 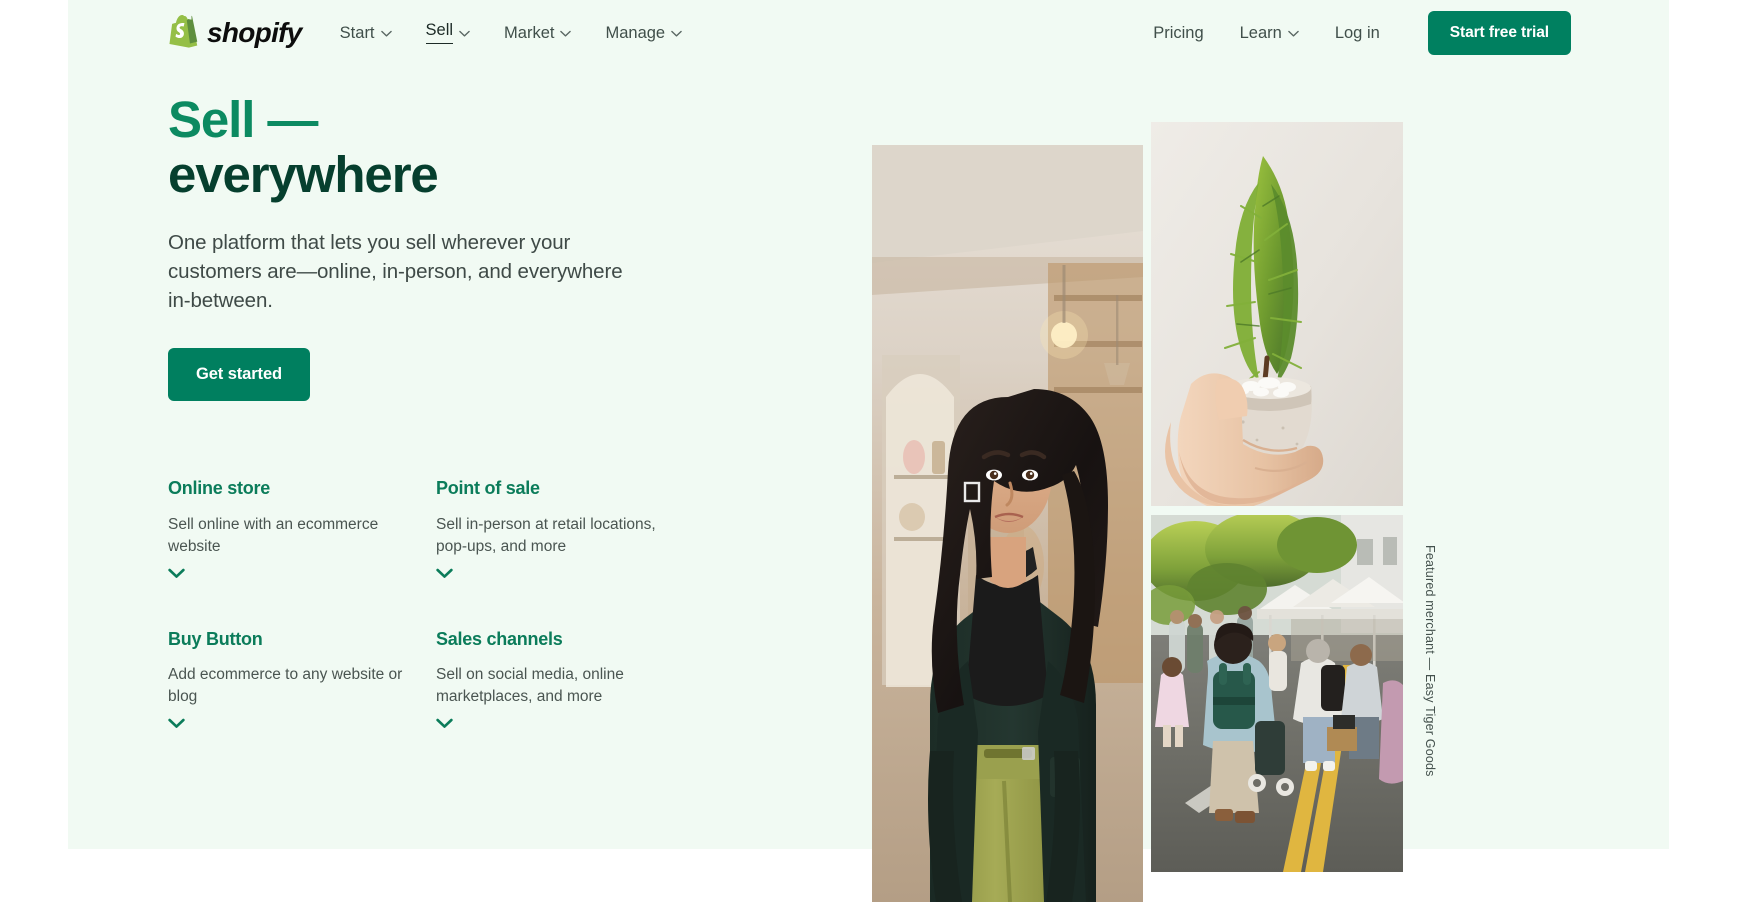 I want to click on nav-item-market: Market, so click(x=538, y=33).